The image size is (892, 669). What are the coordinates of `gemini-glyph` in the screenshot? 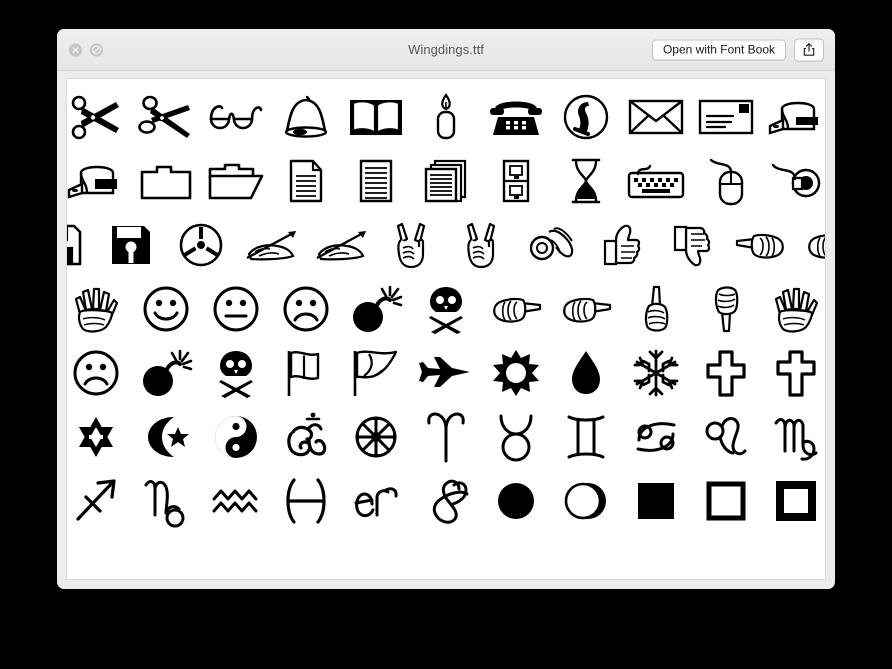 It's located at (586, 437).